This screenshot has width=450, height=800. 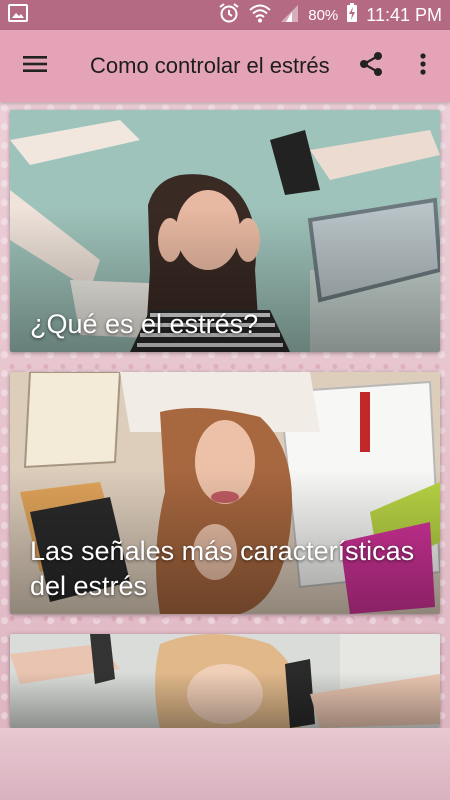 What do you see at coordinates (352, 15) in the screenshot?
I see `battery-charging-icon` at bounding box center [352, 15].